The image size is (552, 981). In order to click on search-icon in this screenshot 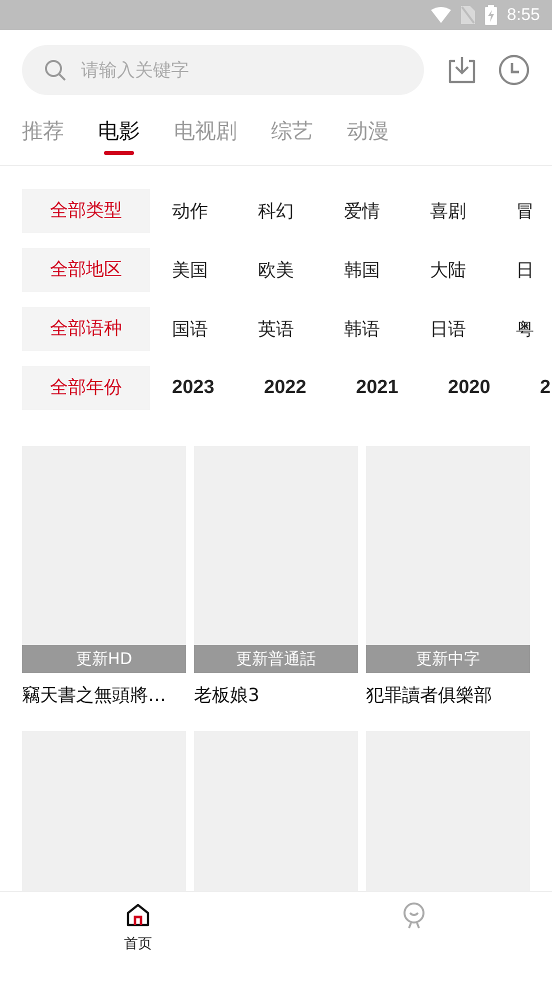, I will do `click(55, 70)`.